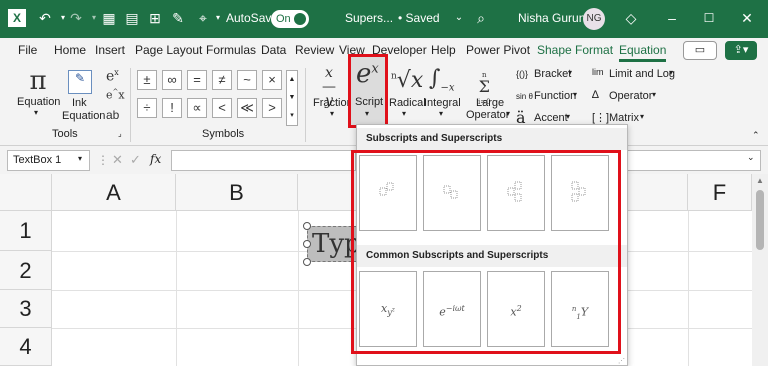 The width and height of the screenshot is (768, 366). I want to click on row-header-4: 4, so click(26, 347).